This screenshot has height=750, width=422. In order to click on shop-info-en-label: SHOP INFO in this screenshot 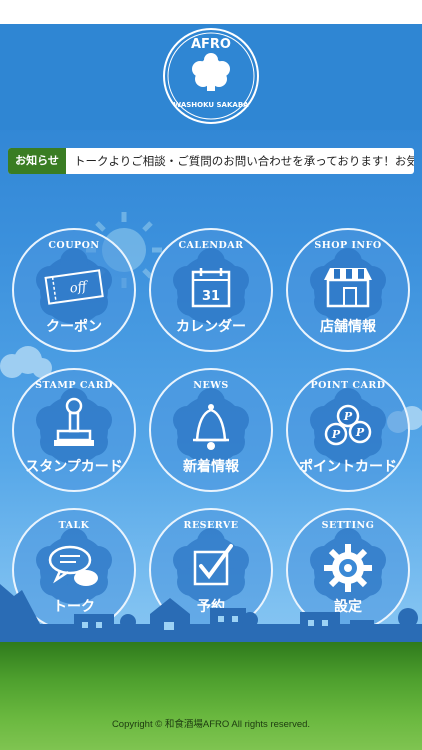, I will do `click(348, 245)`.